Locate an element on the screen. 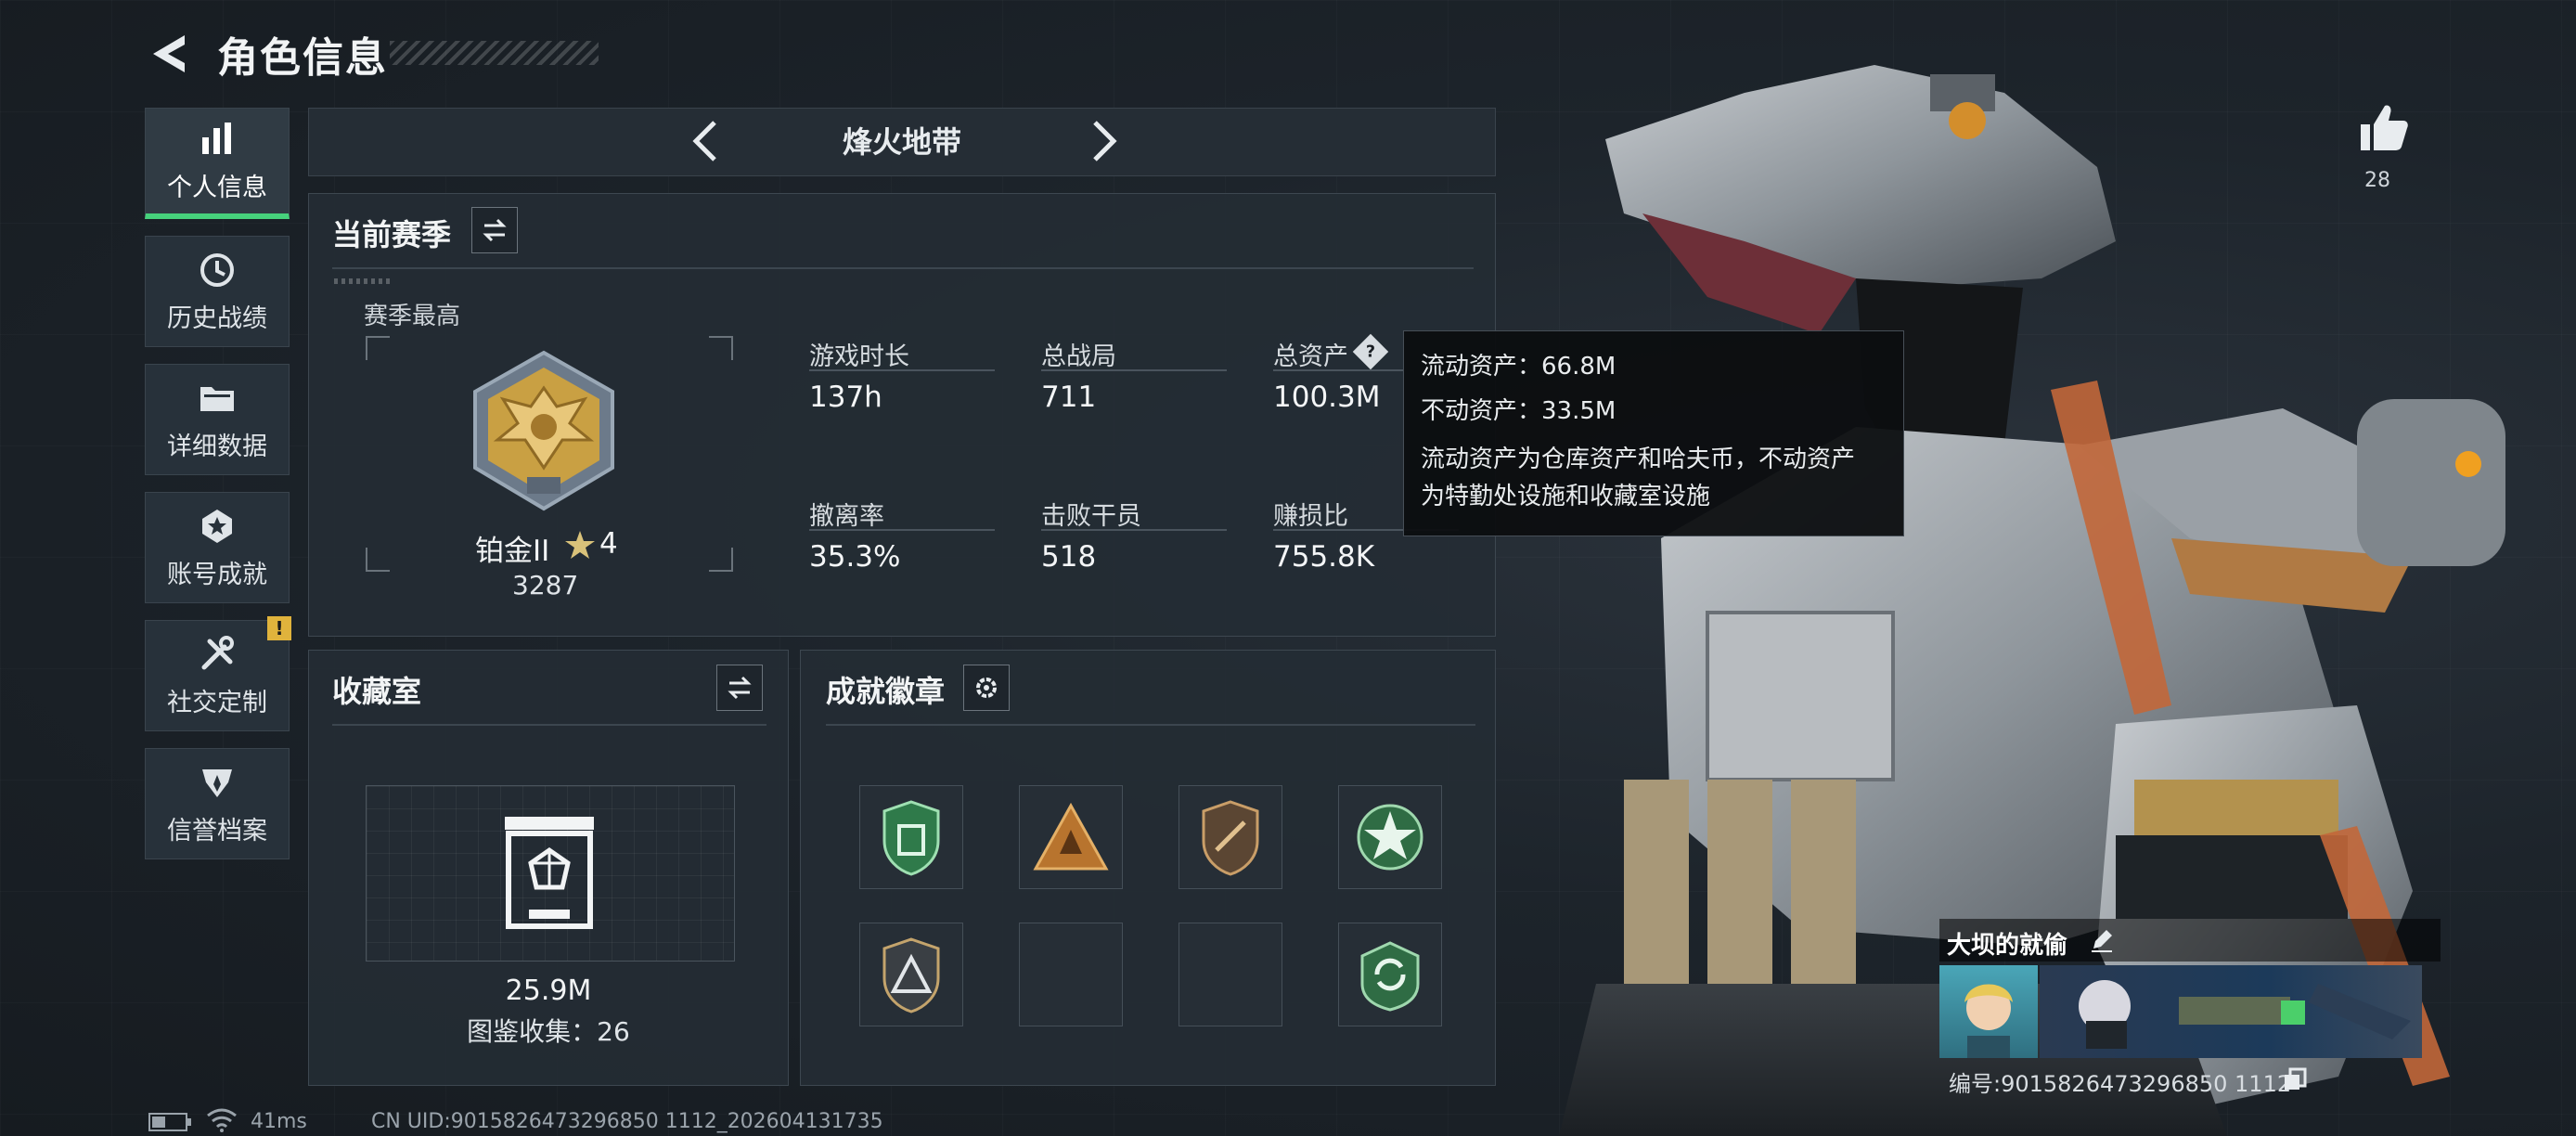 This screenshot has width=2576, height=1136. collection-title: 收藏室 is located at coordinates (377, 691).